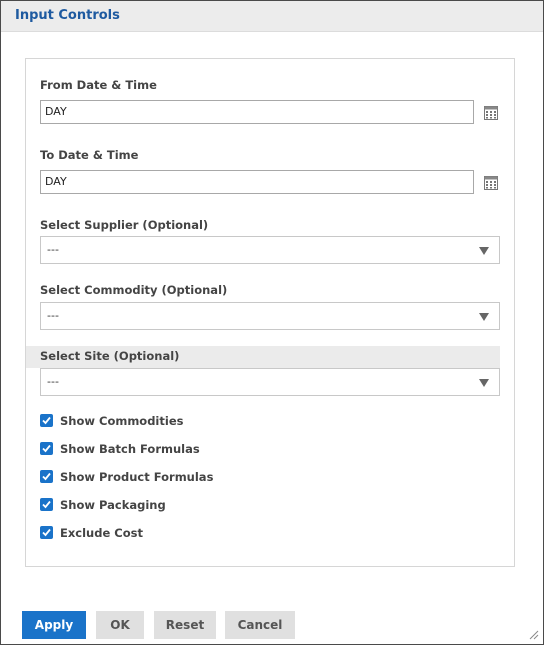 The height and width of the screenshot is (645, 544). What do you see at coordinates (130, 449) in the screenshot?
I see `checkbox-label: Show Batch Formulas` at bounding box center [130, 449].